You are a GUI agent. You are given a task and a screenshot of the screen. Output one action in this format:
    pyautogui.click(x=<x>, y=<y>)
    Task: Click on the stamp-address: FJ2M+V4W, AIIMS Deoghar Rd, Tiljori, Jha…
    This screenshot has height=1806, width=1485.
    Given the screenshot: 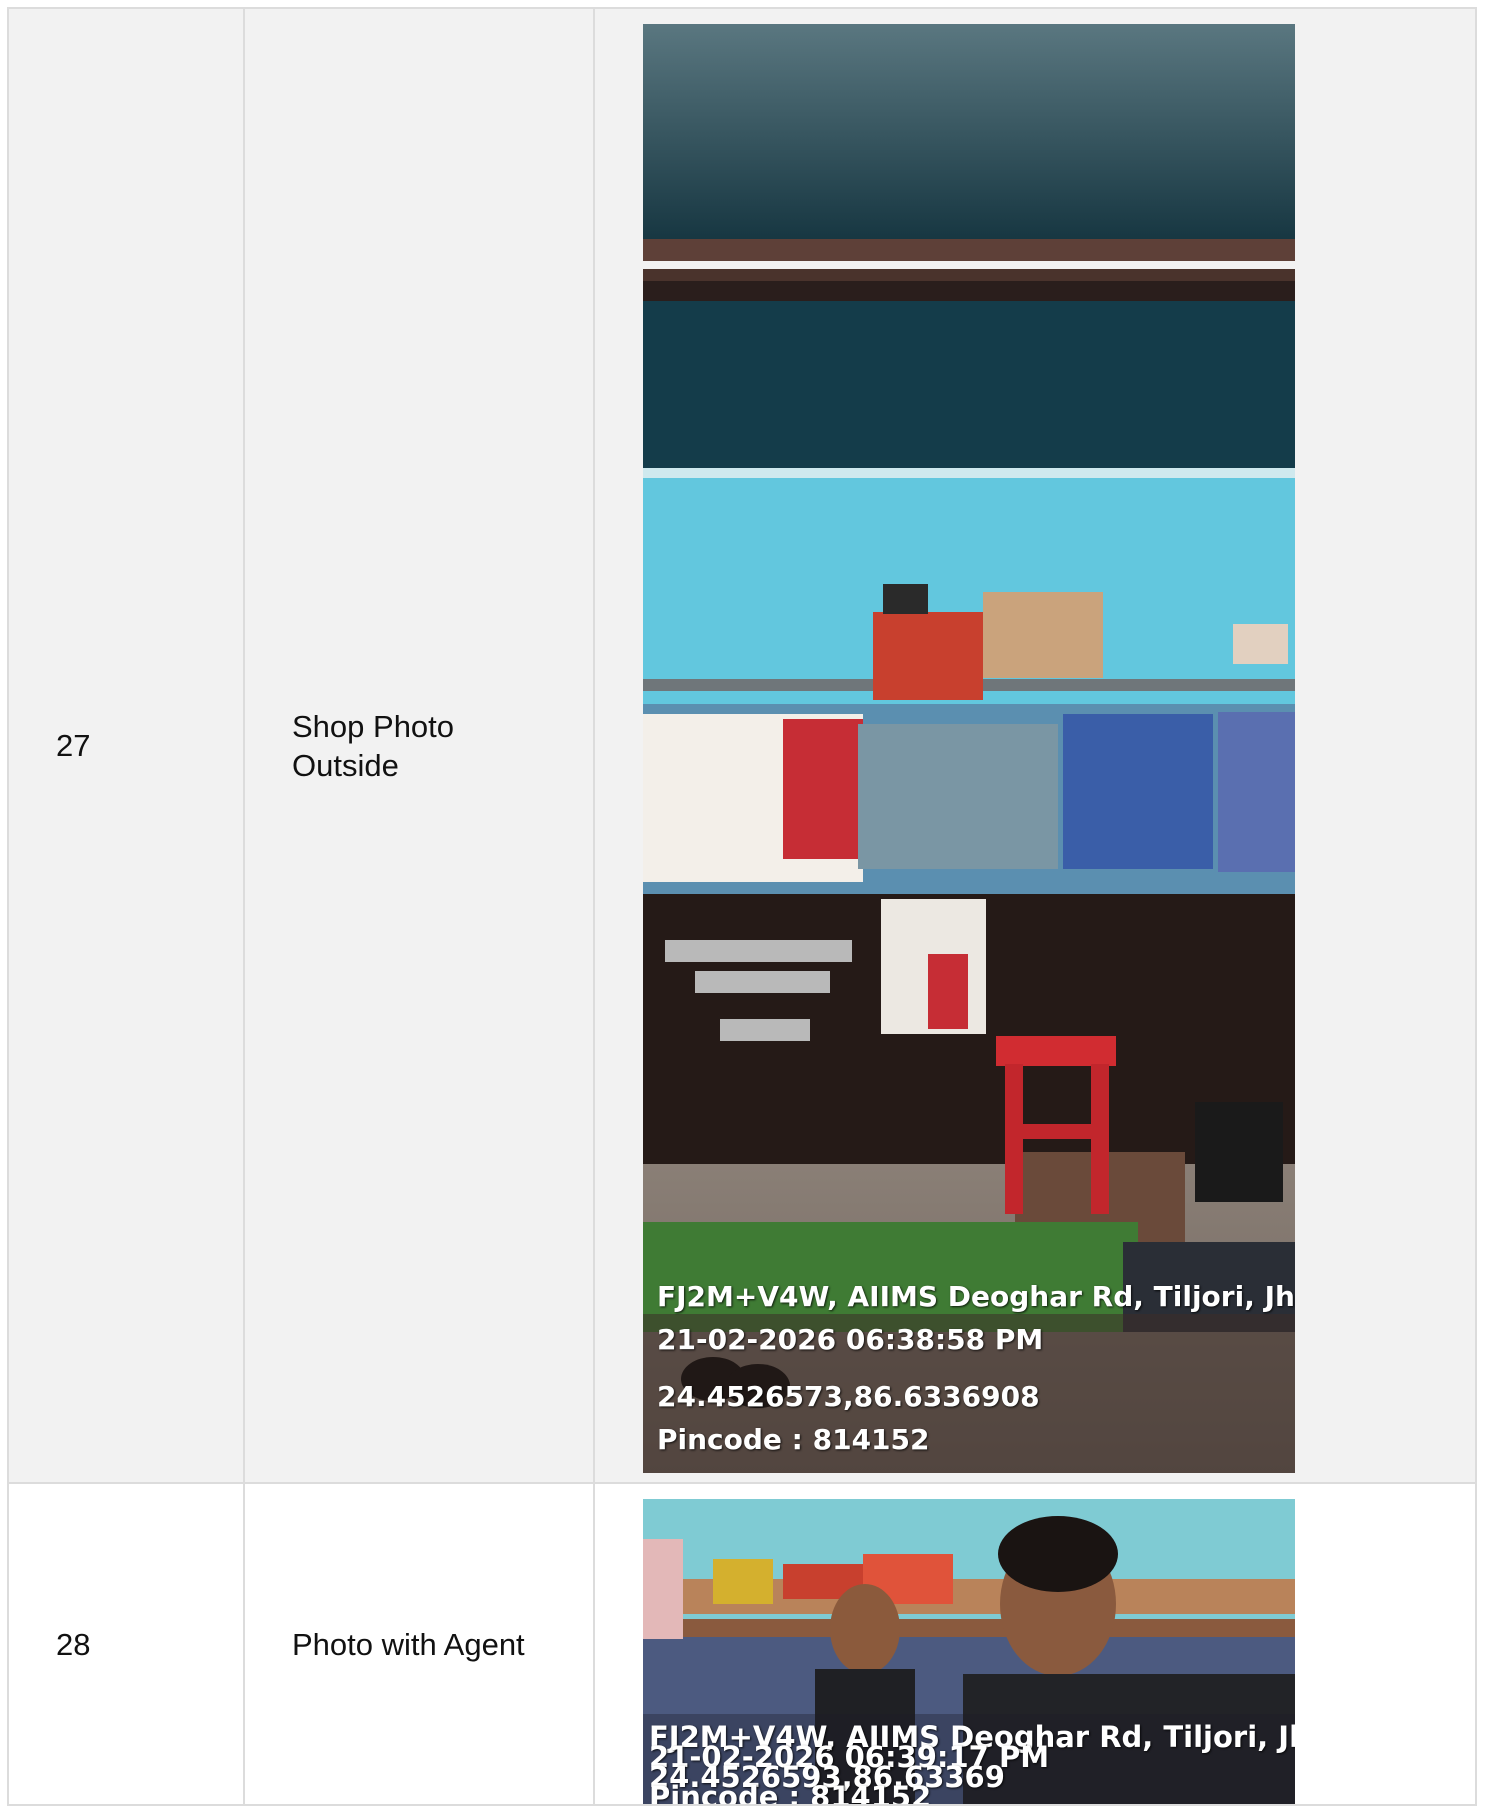 What is the action you would take?
    pyautogui.click(x=976, y=1296)
    